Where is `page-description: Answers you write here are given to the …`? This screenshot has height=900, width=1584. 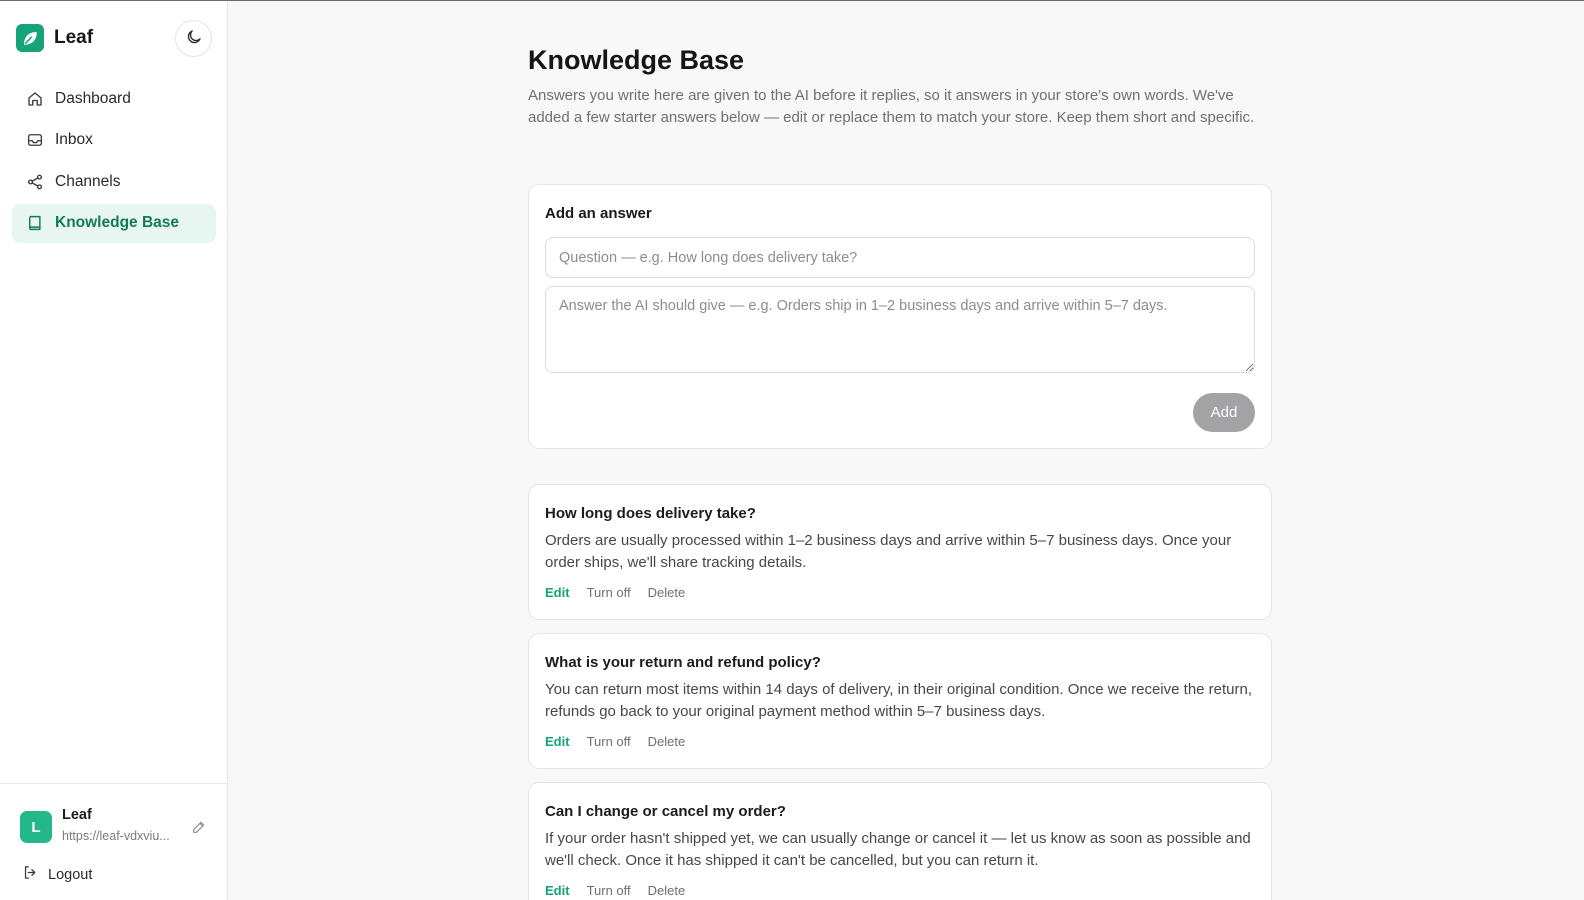 page-description: Answers you write here are given to the … is located at coordinates (891, 106).